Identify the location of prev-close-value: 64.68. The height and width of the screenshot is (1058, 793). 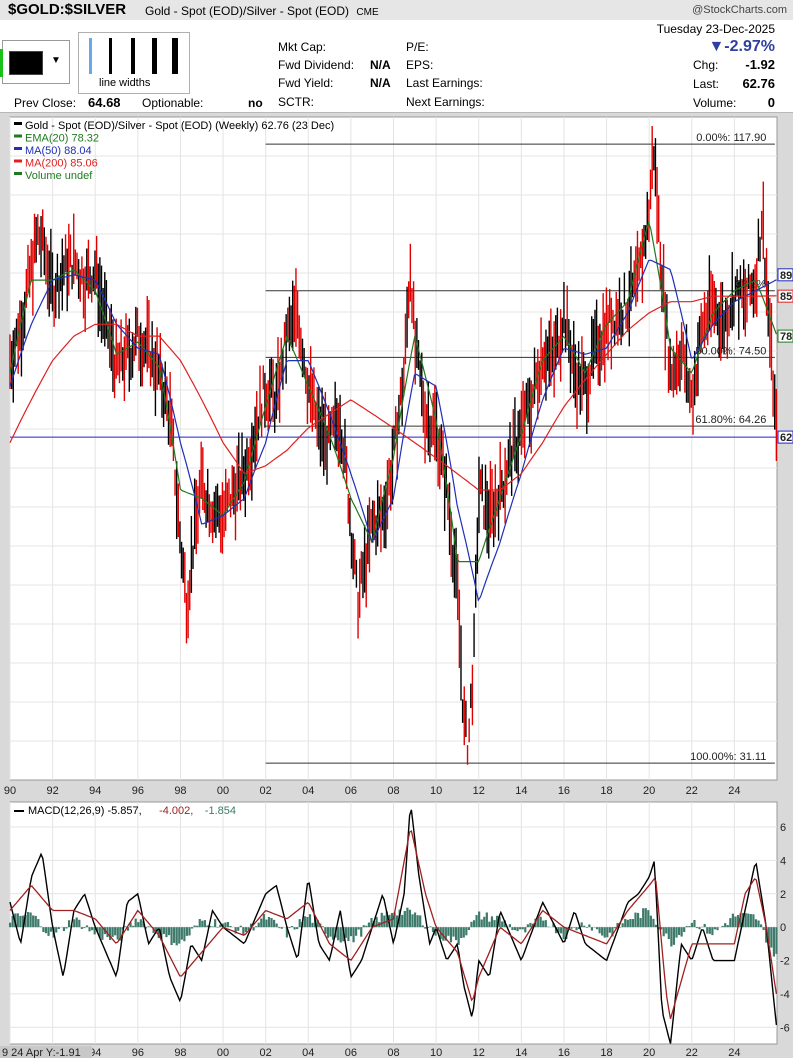
(104, 102).